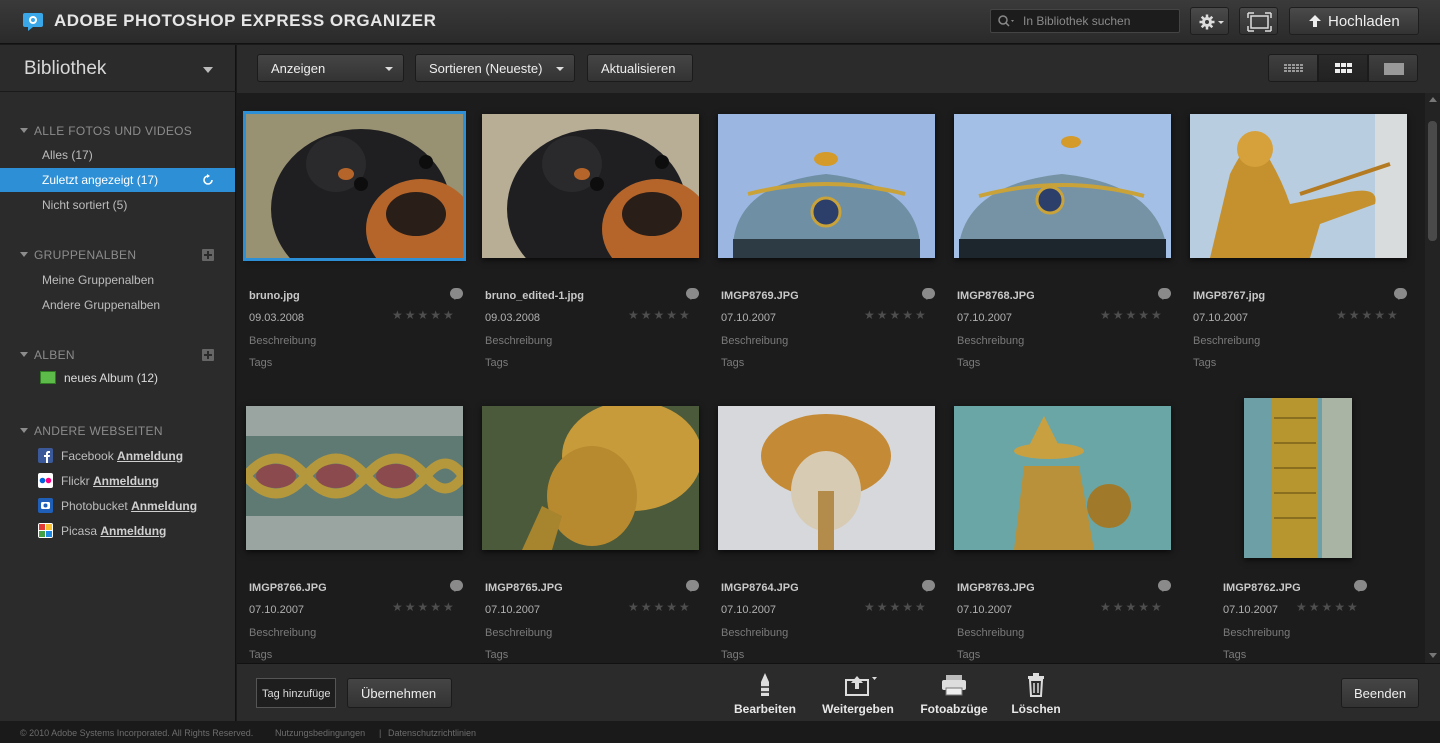 This screenshot has height=743, width=1440. What do you see at coordinates (99, 378) in the screenshot?
I see `sidebar-item-new-album: neues Album (12)` at bounding box center [99, 378].